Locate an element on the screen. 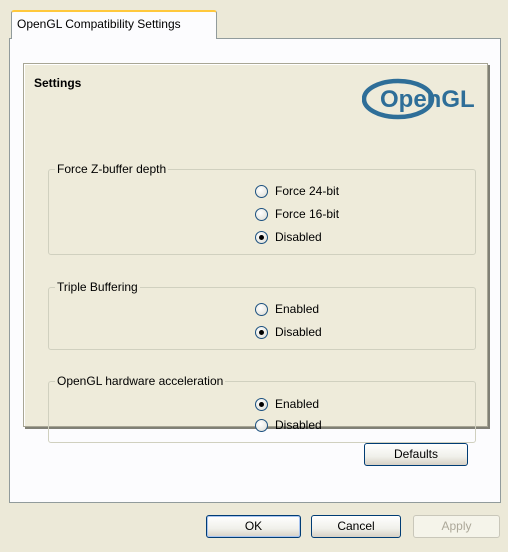  radio-hwaccel-disabled: Disabled is located at coordinates (288, 425).